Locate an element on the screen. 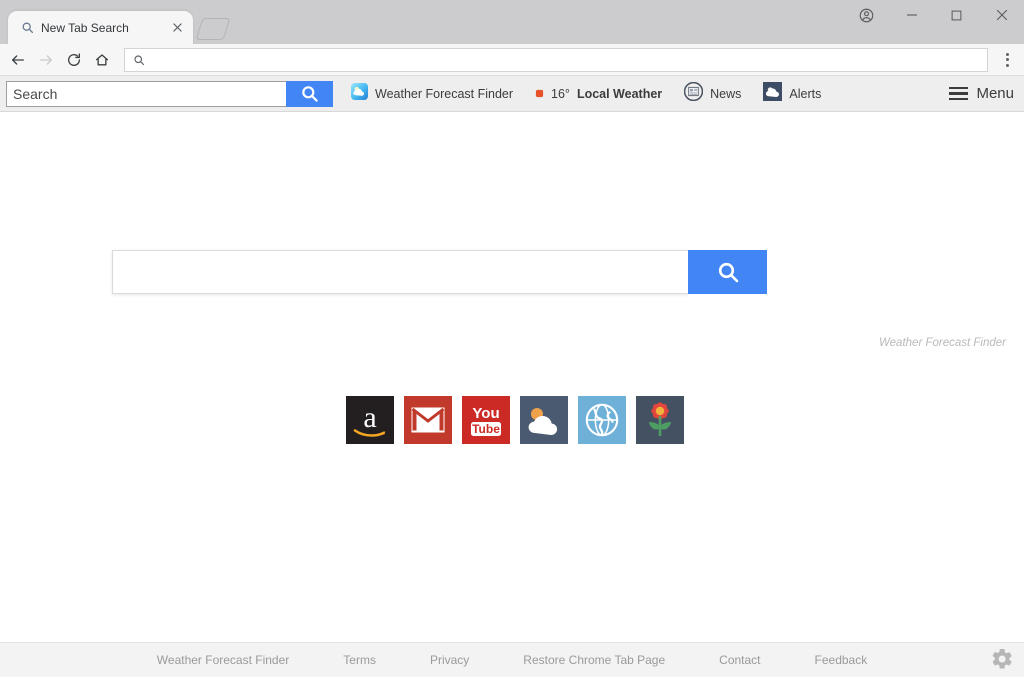 The image size is (1024, 678). toolbar-item-weather-forecast-finder: Weather Forecast Finder is located at coordinates (432, 93).